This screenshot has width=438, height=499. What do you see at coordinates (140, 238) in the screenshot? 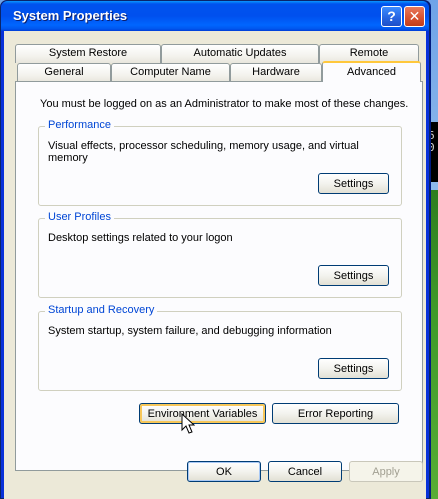
I see `user-profiles-description: Desktop settings related to your logon` at bounding box center [140, 238].